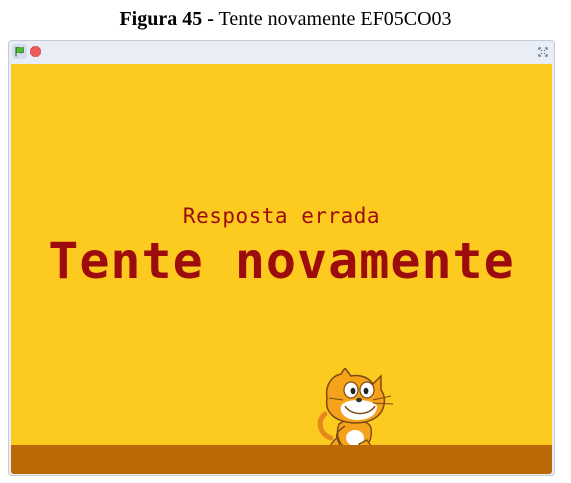 The image size is (571, 483). I want to click on stop-icon, so click(35, 51).